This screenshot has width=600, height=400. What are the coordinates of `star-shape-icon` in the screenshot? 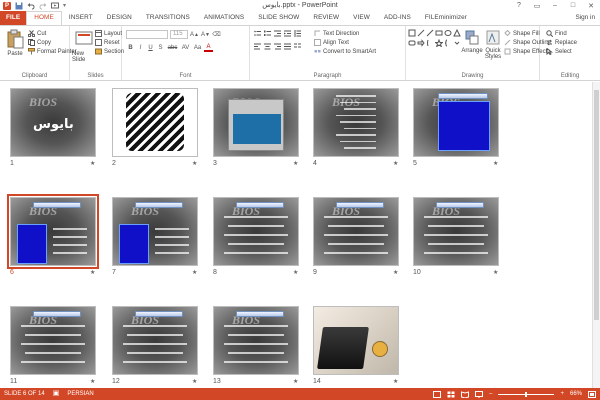 It's located at (439, 43).